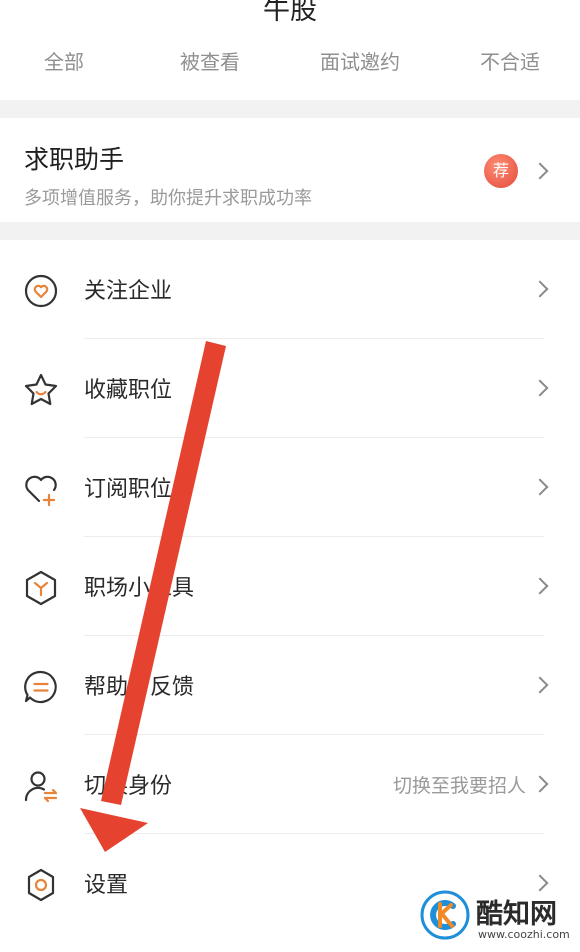 Image resolution: width=580 pixels, height=952 pixels. Describe the element at coordinates (210, 60) in the screenshot. I see `tab-viewed: 被查看` at that location.